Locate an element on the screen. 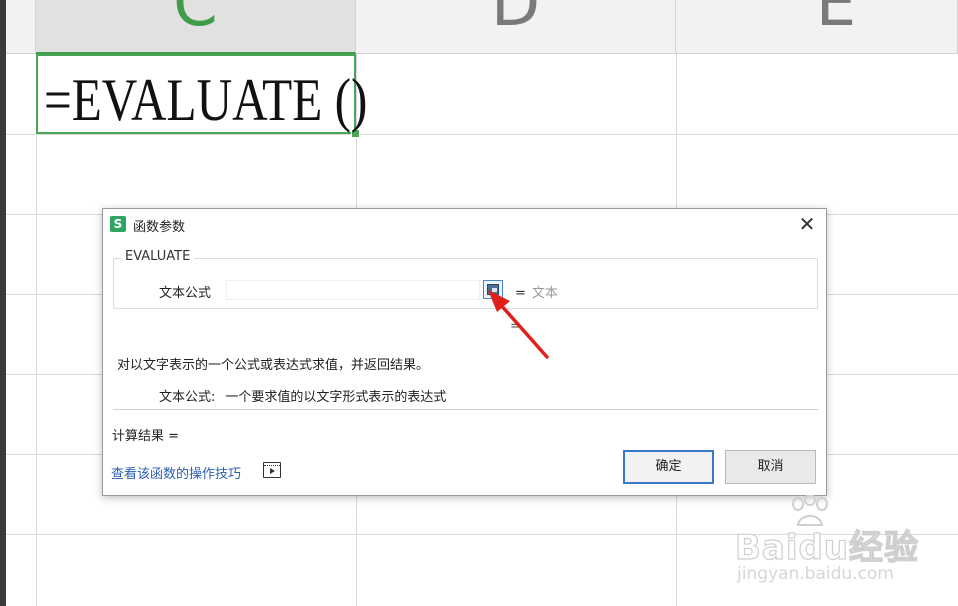  argument-description-text: 一个要求值的以文字形式表示的表达式 is located at coordinates (336, 397).